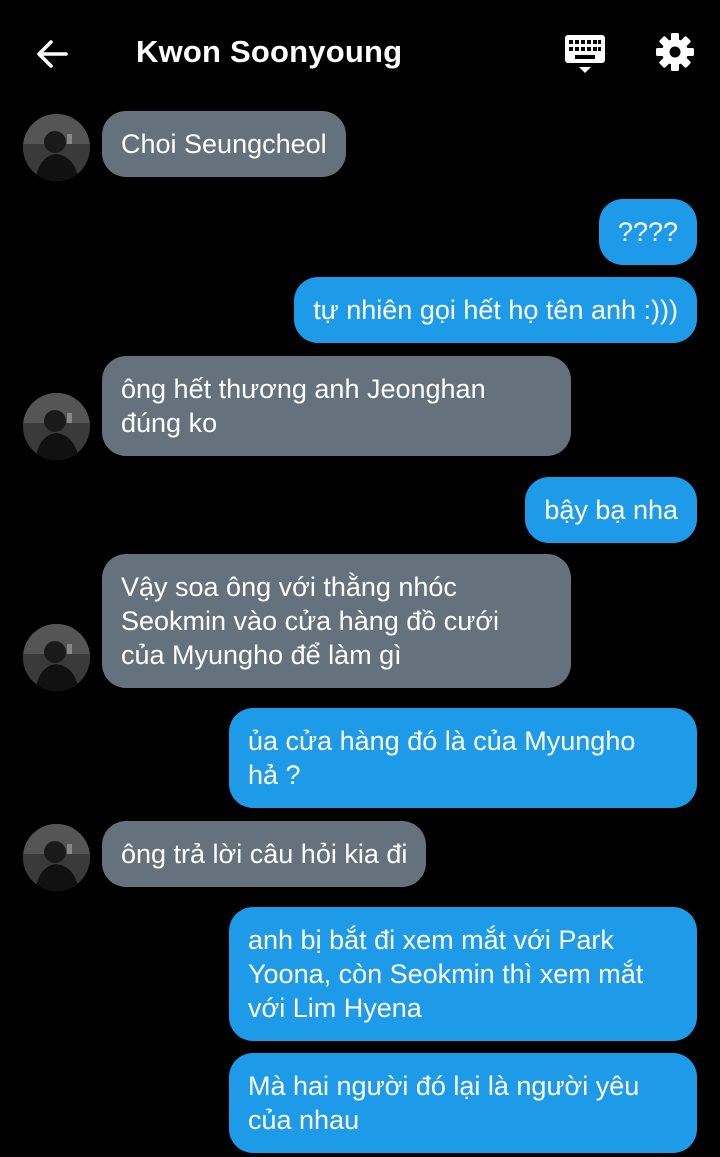 The width and height of the screenshot is (720, 1157). What do you see at coordinates (261, 655) in the screenshot?
I see `message-line: của Myungho để làm gì` at bounding box center [261, 655].